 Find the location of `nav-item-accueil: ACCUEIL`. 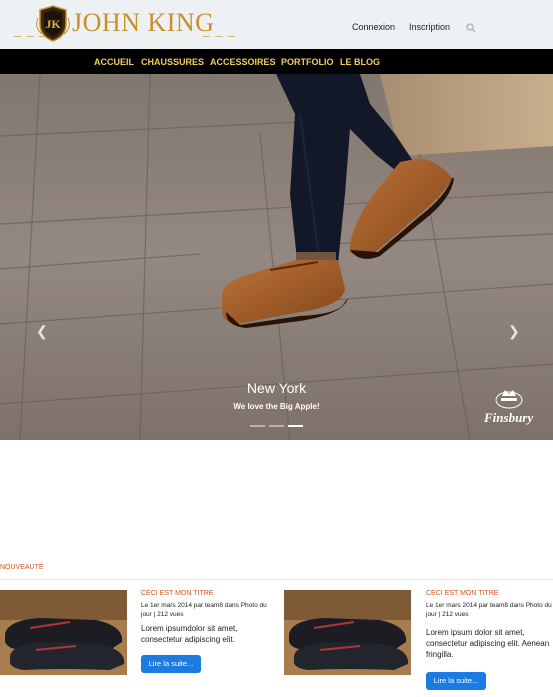

nav-item-accueil: ACCUEIL is located at coordinates (114, 62).